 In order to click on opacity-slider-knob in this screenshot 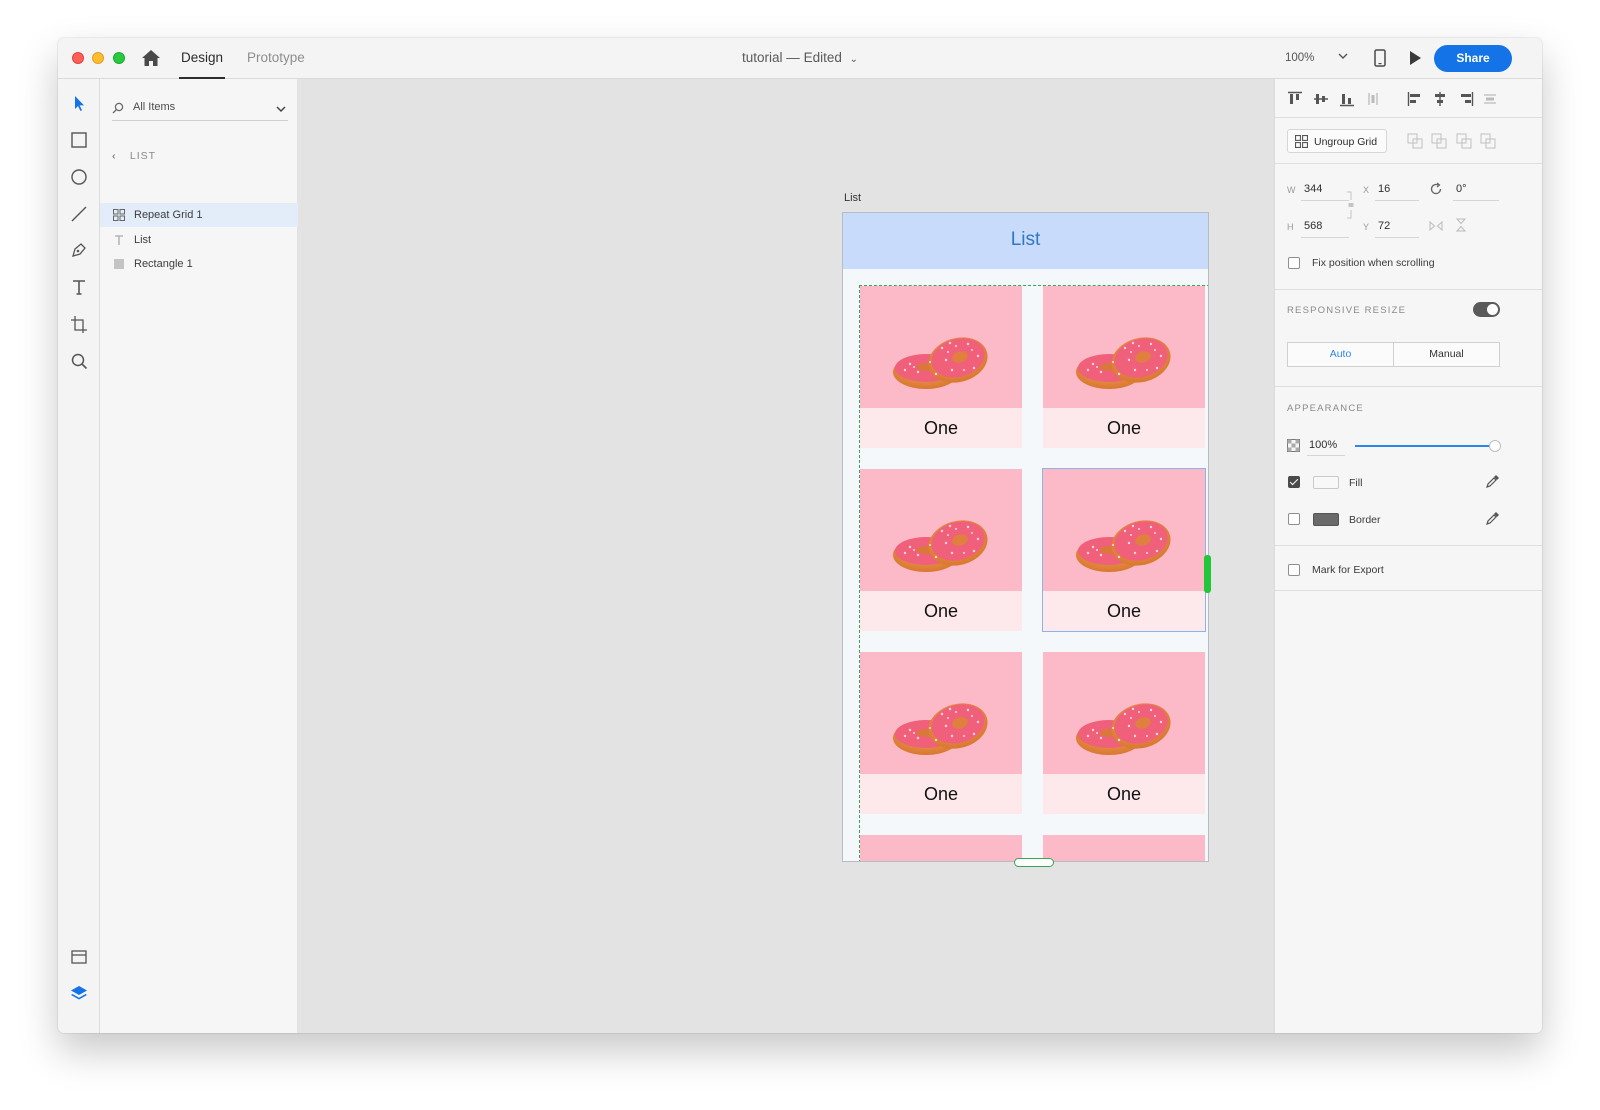, I will do `click(1495, 446)`.